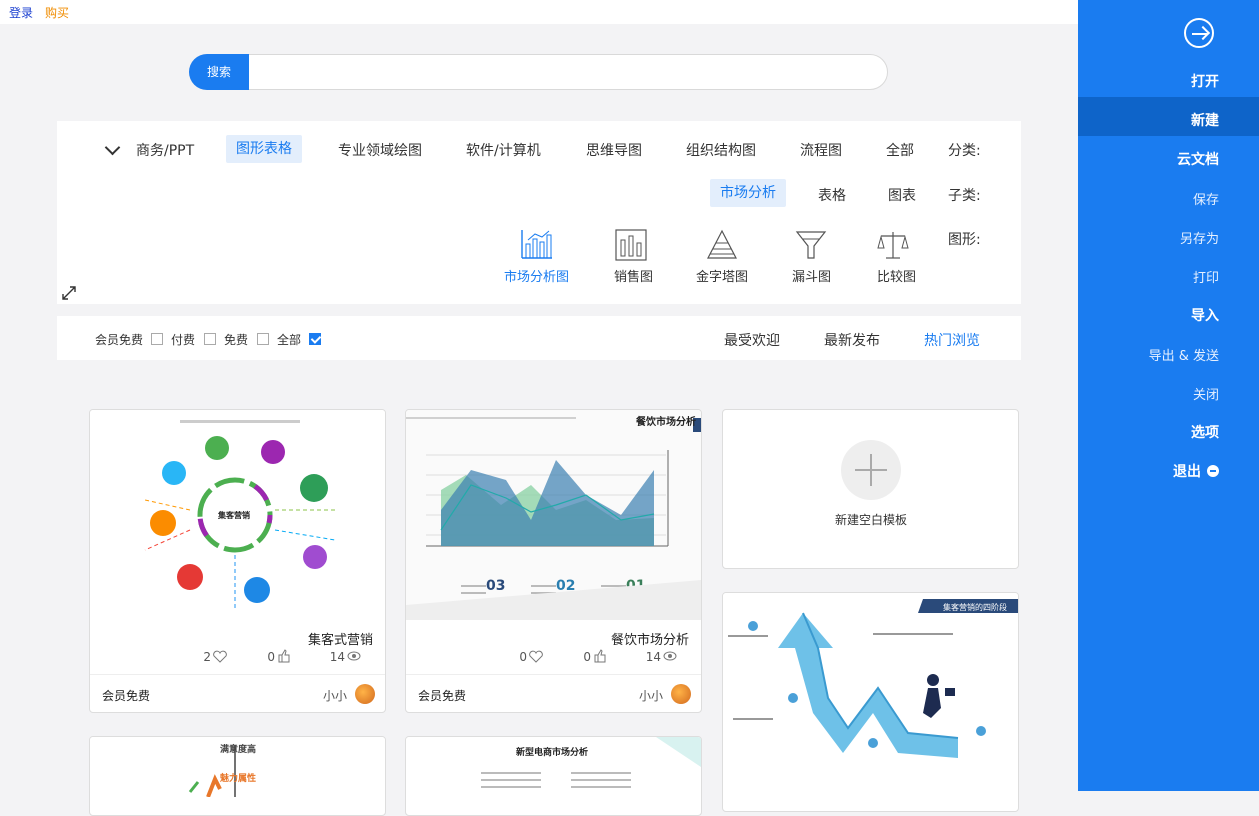 This screenshot has height=816, width=1259. What do you see at coordinates (340, 638) in the screenshot?
I see `card-title: 集客式营销` at bounding box center [340, 638].